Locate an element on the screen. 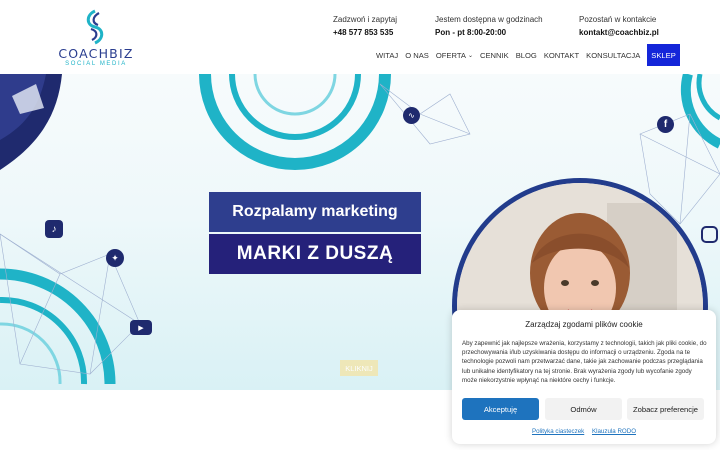 The image size is (720, 450). accept-button: Akceptuję is located at coordinates (500, 409).